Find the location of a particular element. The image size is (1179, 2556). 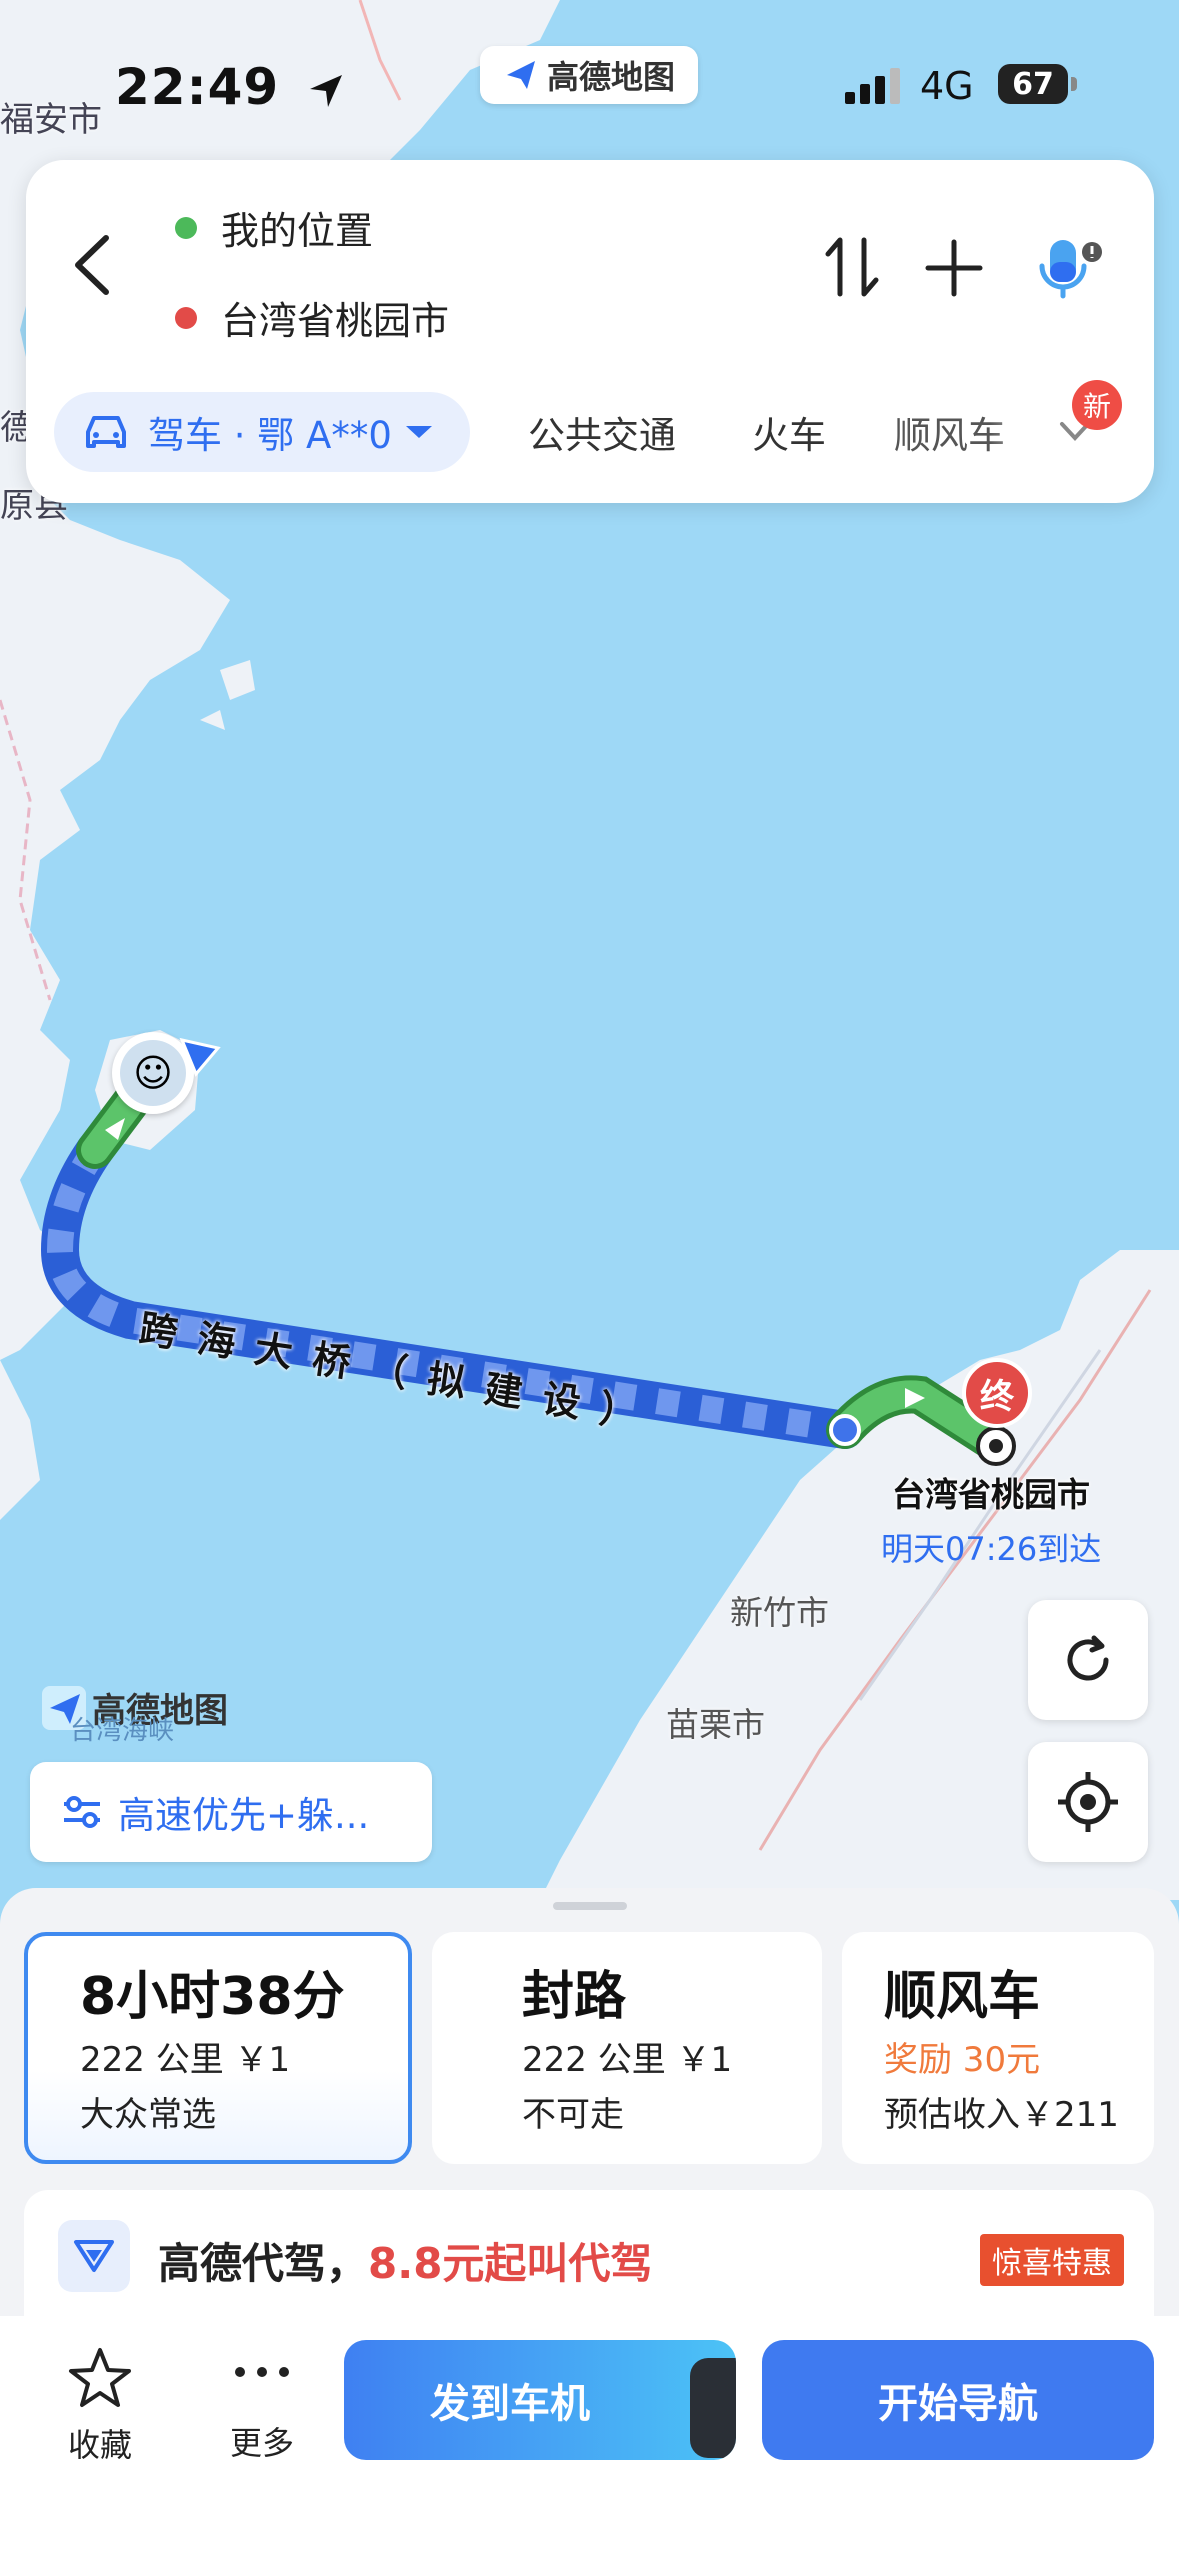

route-label-char: 拟 is located at coordinates (446, 1381).